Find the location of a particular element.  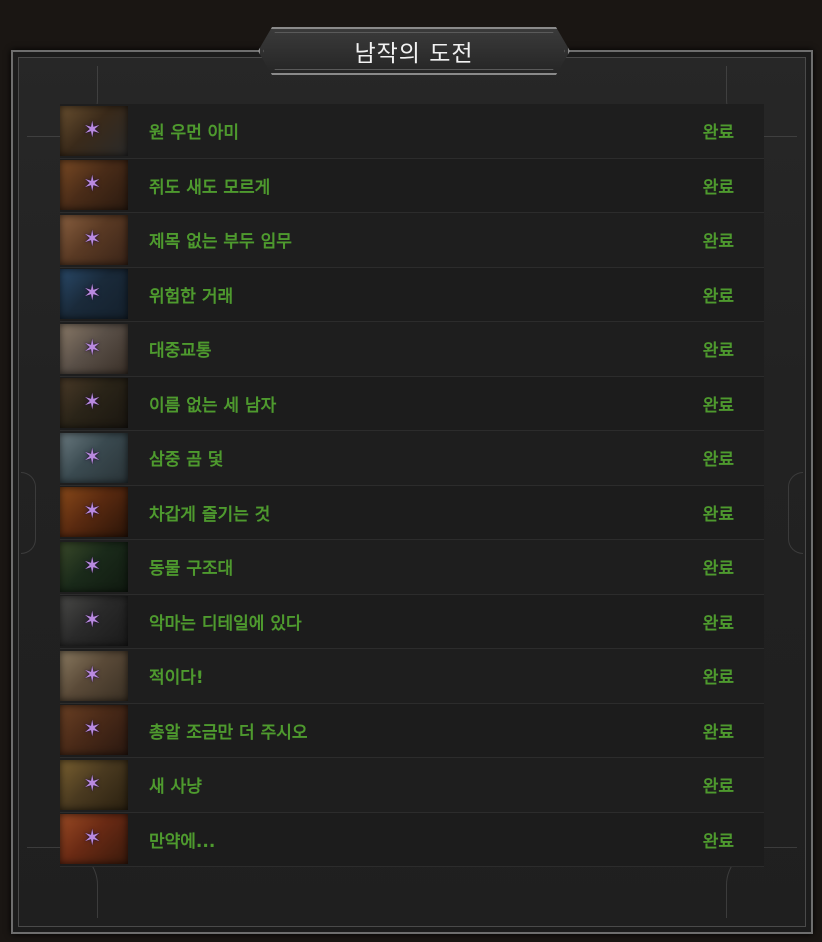

challenge-row: ✶ 총알 조금만 더 주시오 완료 is located at coordinates (412, 730).